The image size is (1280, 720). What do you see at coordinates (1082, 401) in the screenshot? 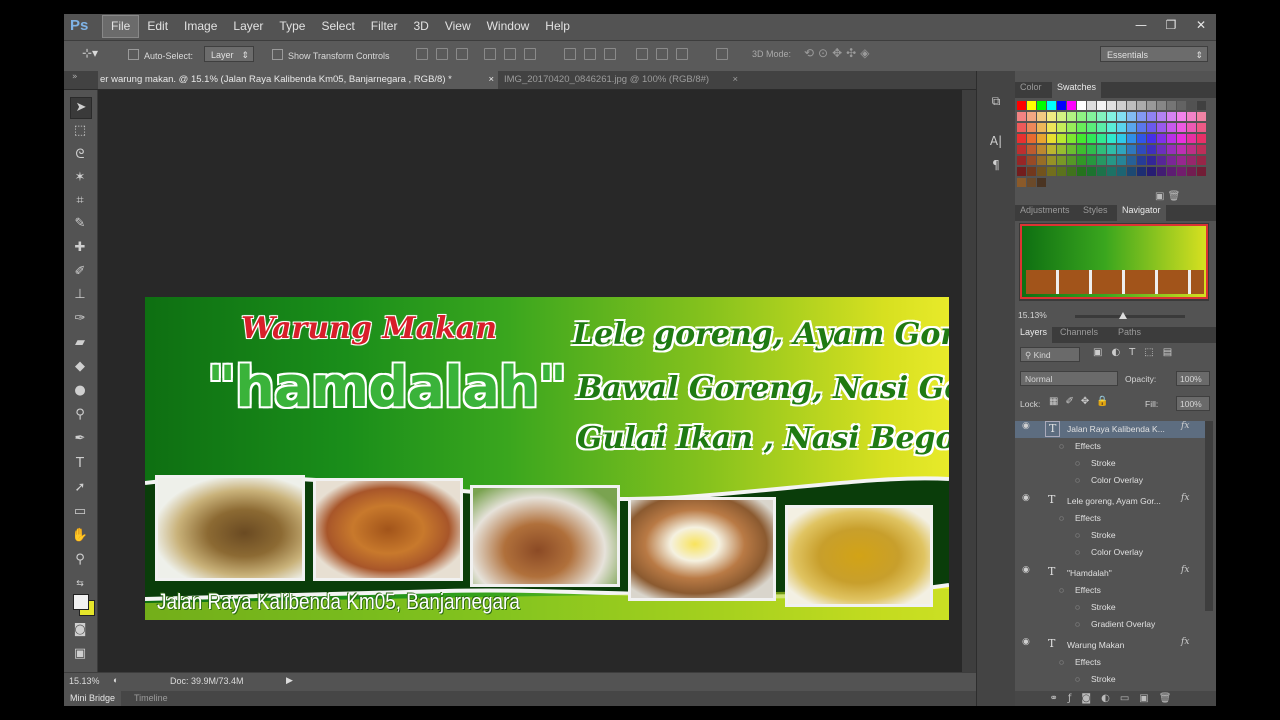
I see `lock-icons: ▦✐✥🔒` at bounding box center [1082, 401].